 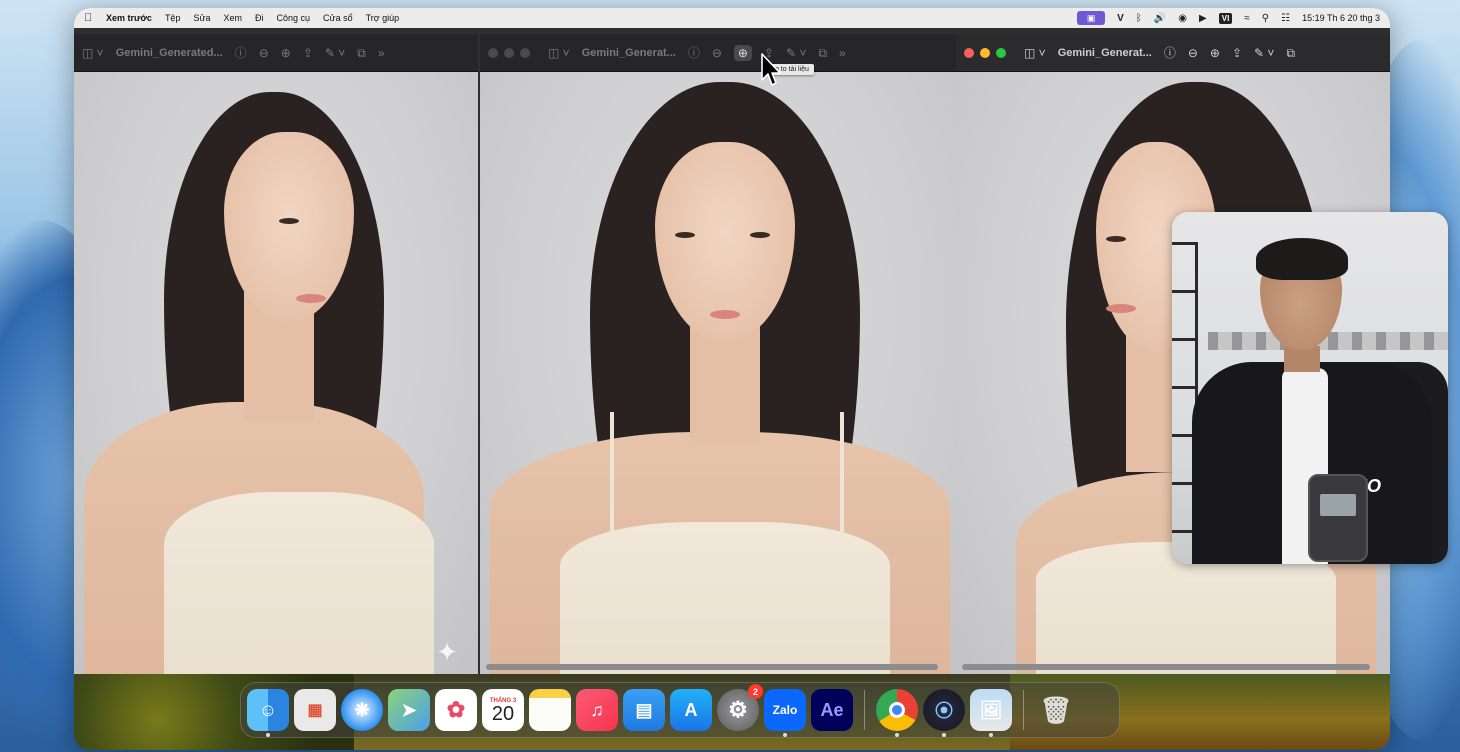 I want to click on system-settings-icon: ⚙ 2, so click(x=740, y=707).